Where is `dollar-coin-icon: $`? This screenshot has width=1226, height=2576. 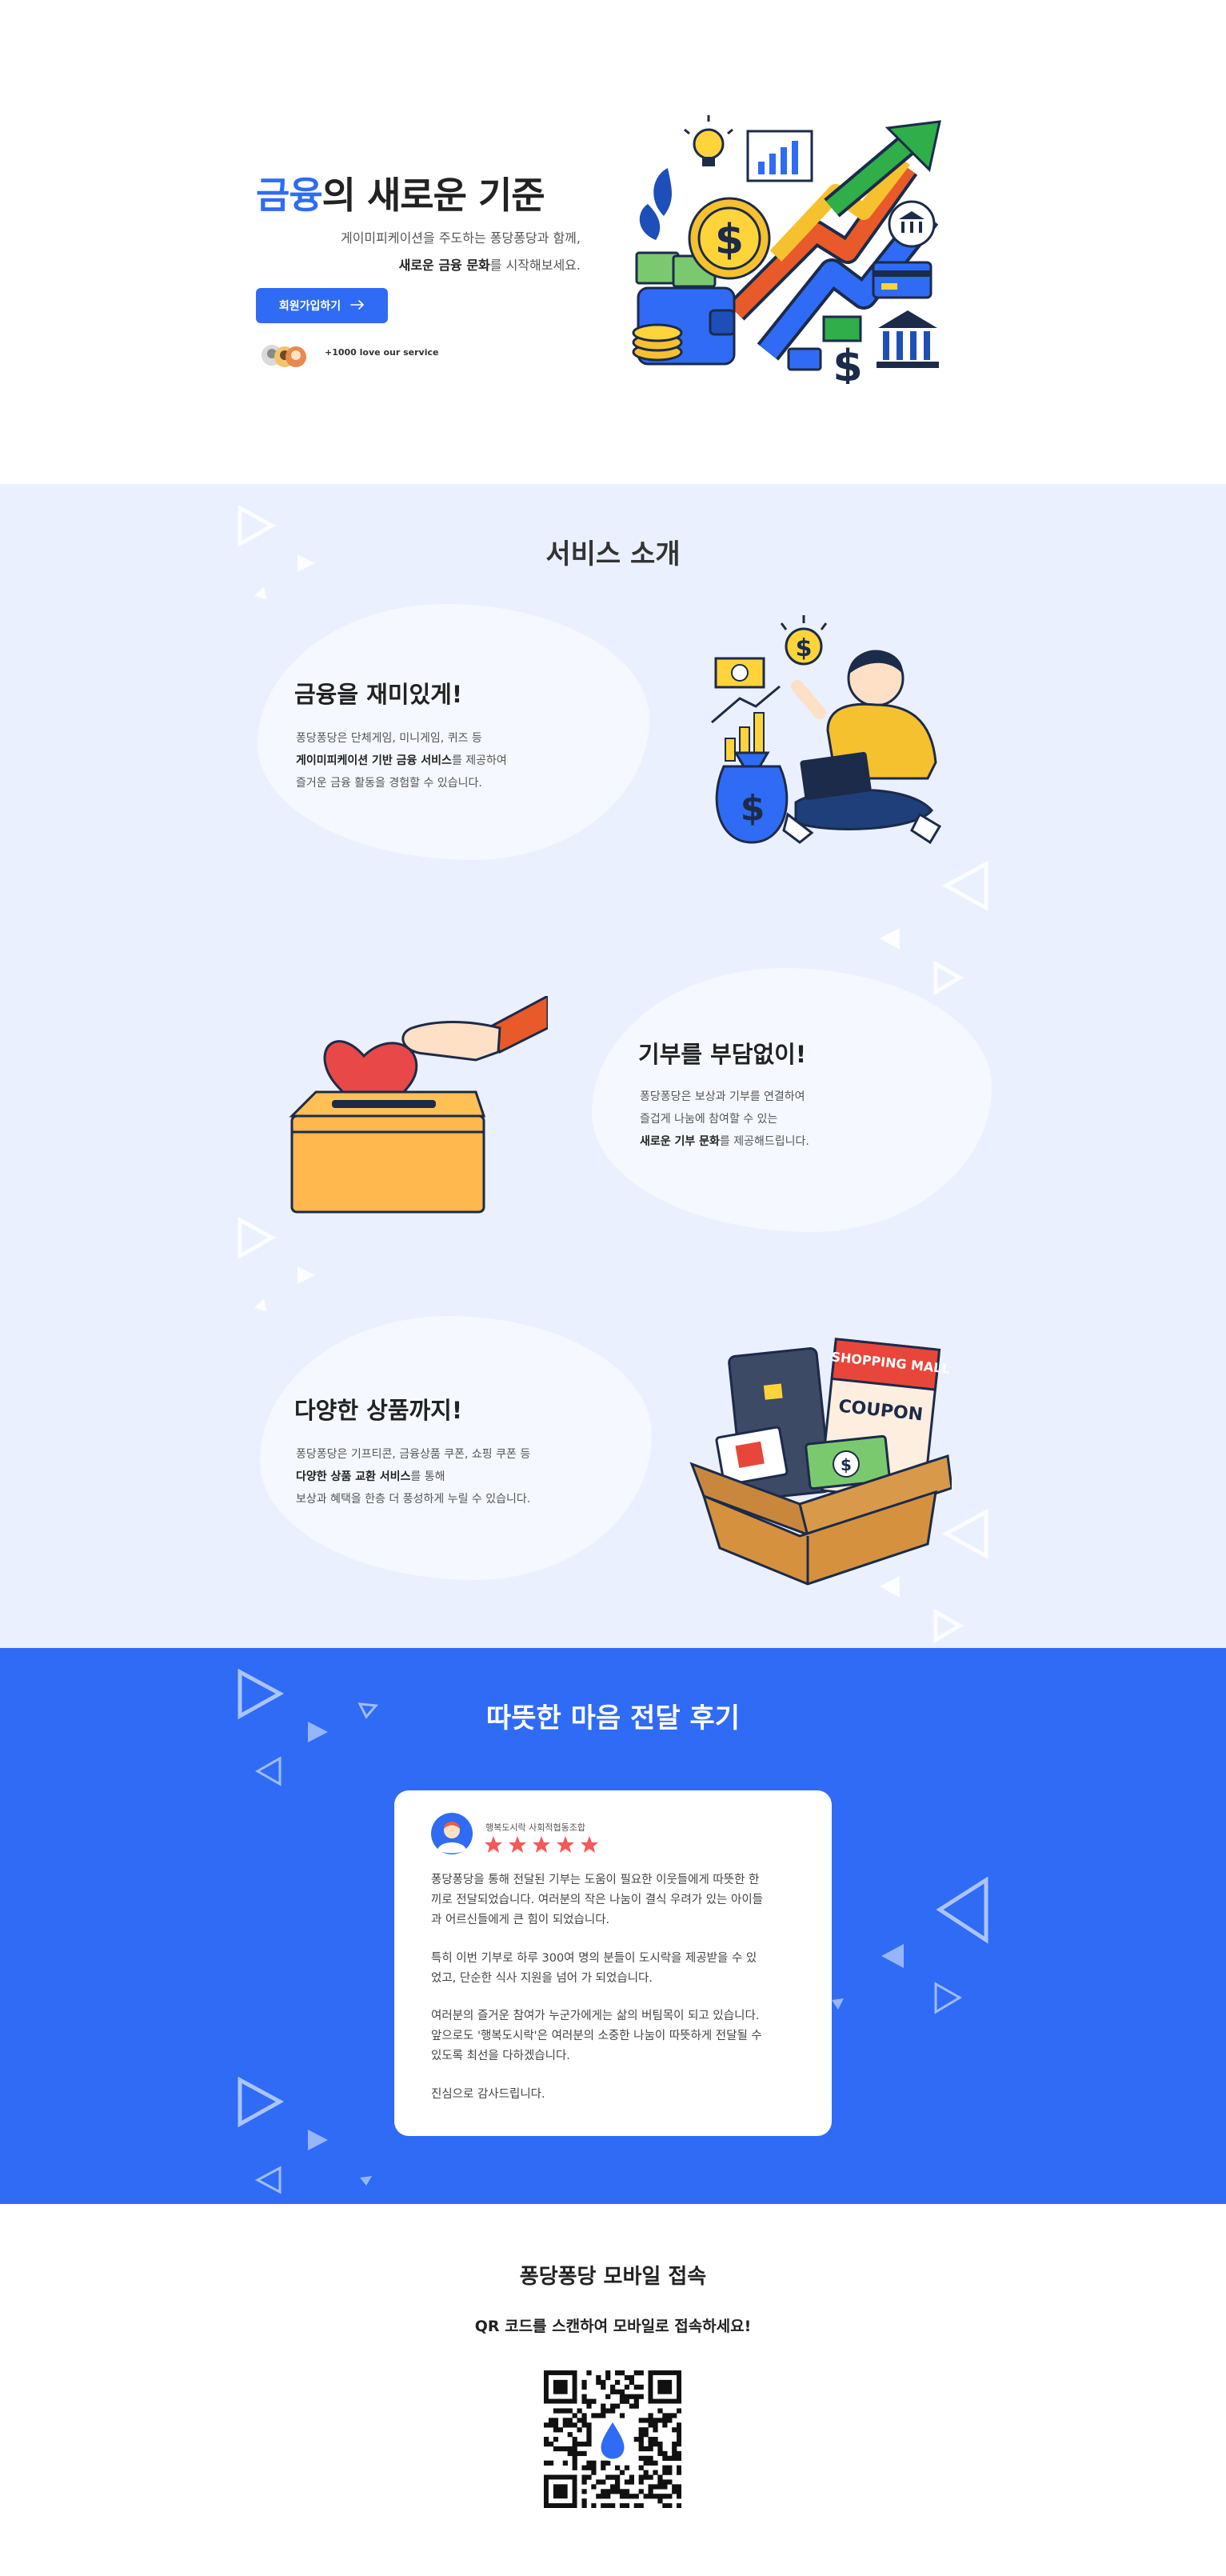 dollar-coin-icon: $ is located at coordinates (729, 238).